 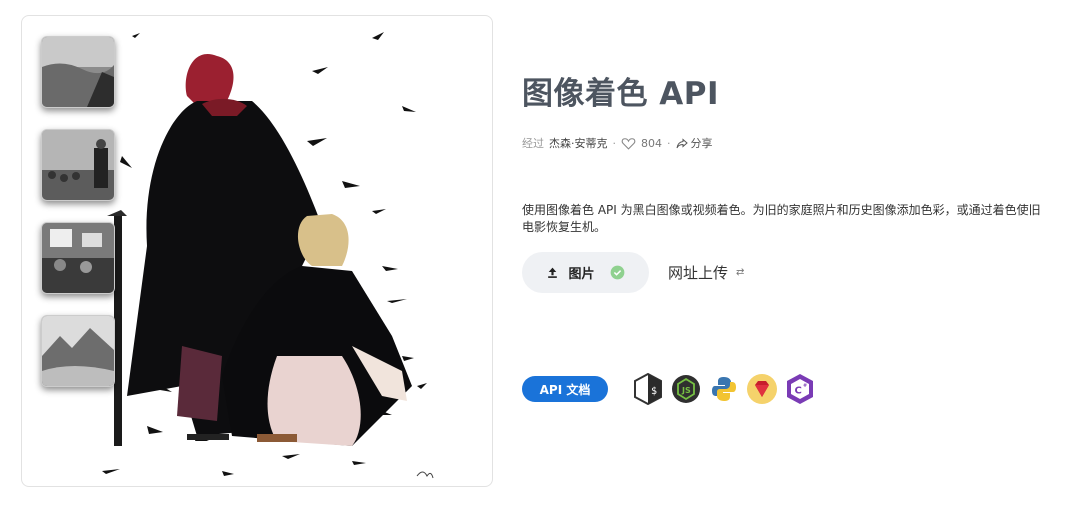 I want to click on api-docs-button: API 文档, so click(x=565, y=389).